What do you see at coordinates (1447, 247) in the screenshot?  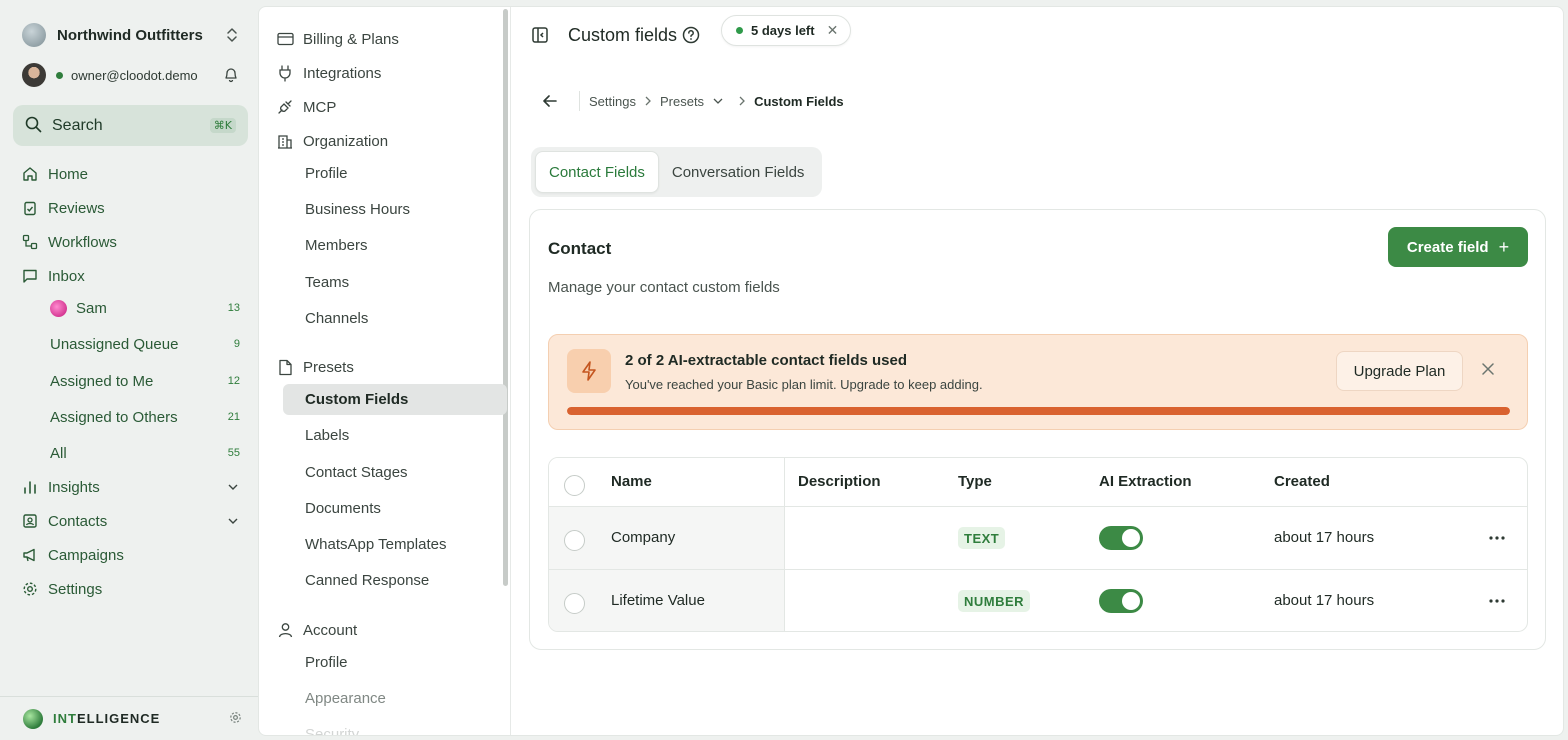 I see `create-field-label: Create field` at bounding box center [1447, 247].